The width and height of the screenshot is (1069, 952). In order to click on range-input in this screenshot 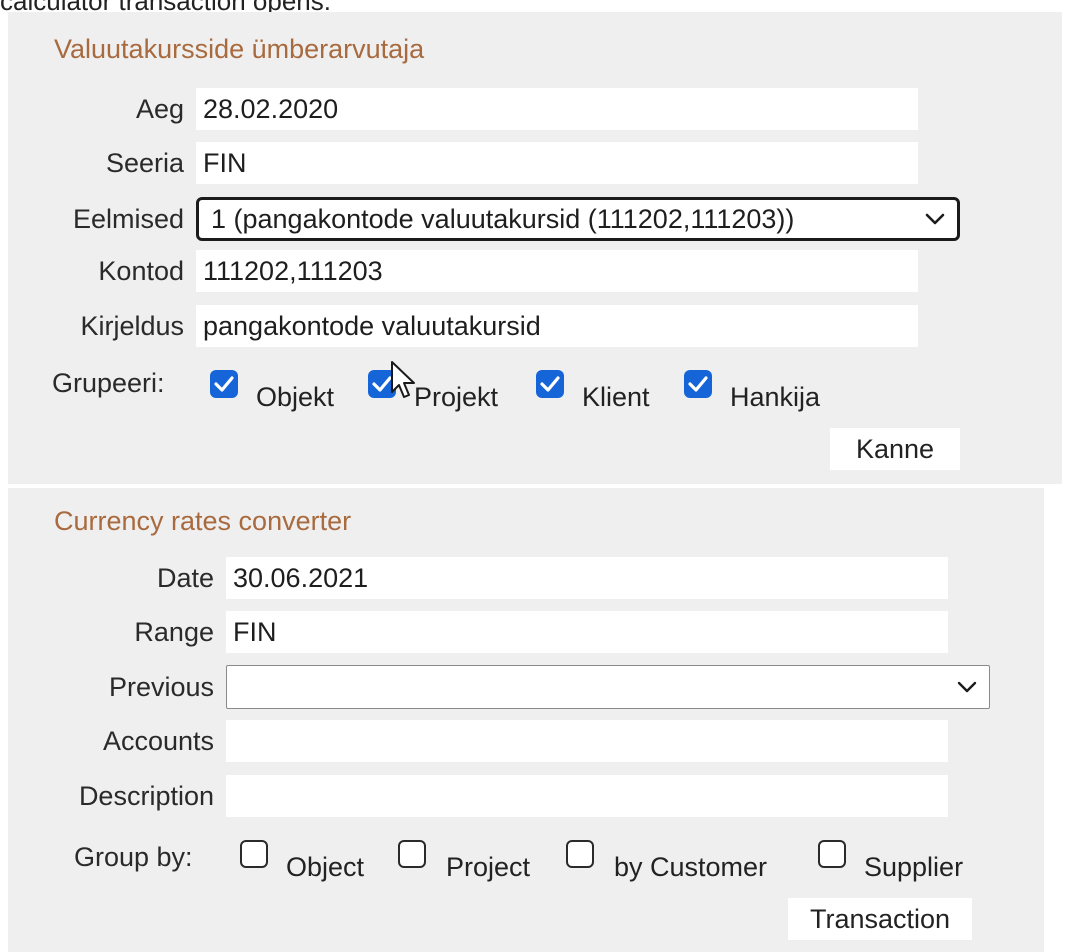, I will do `click(587, 632)`.